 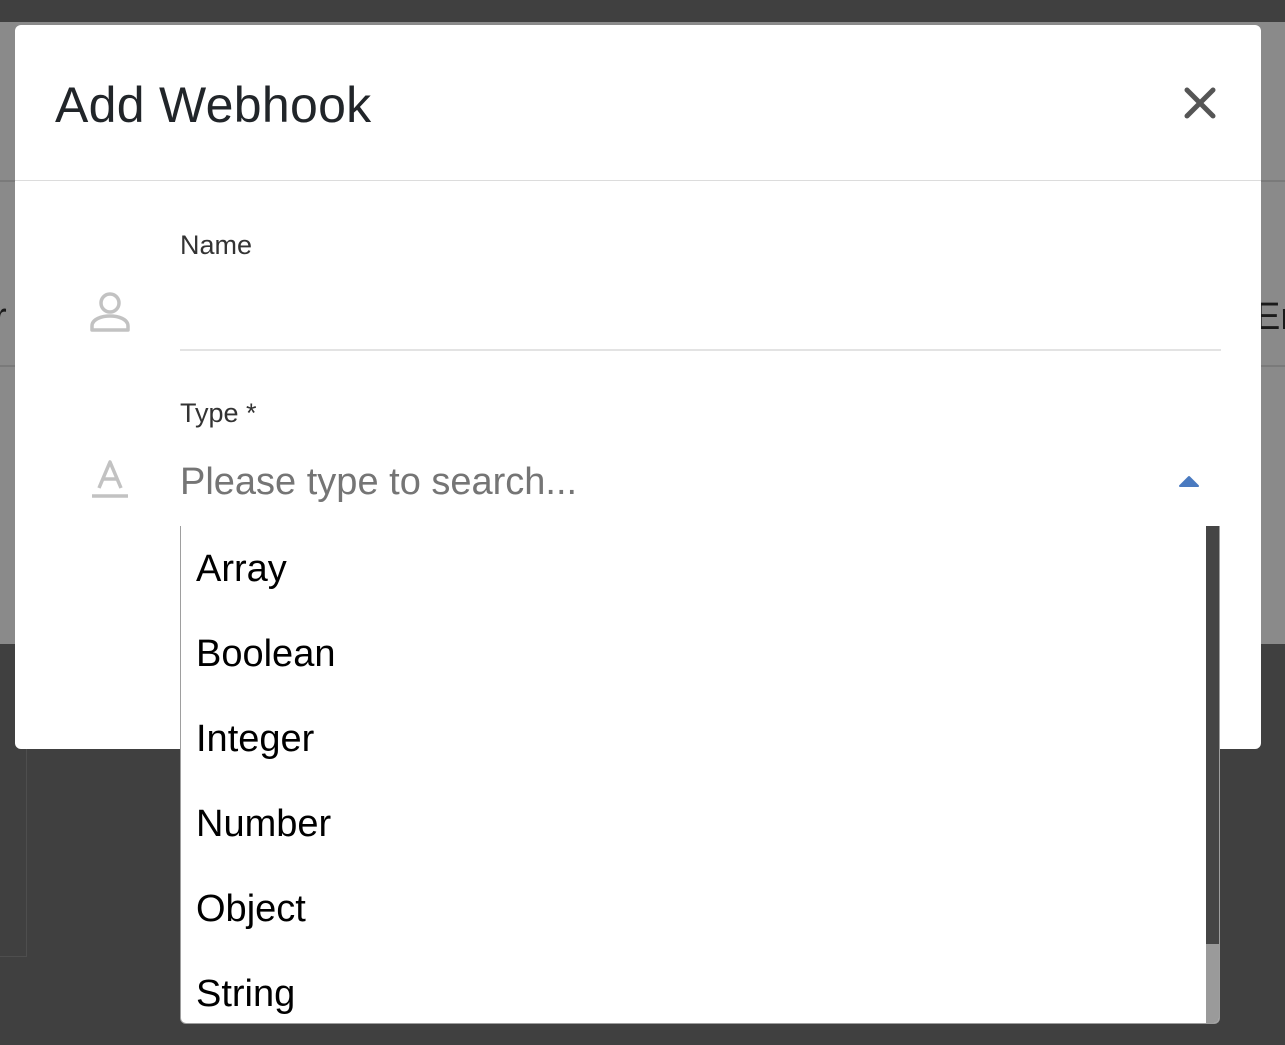 What do you see at coordinates (638, 103) in the screenshot?
I see `modal-header: Add Webhook` at bounding box center [638, 103].